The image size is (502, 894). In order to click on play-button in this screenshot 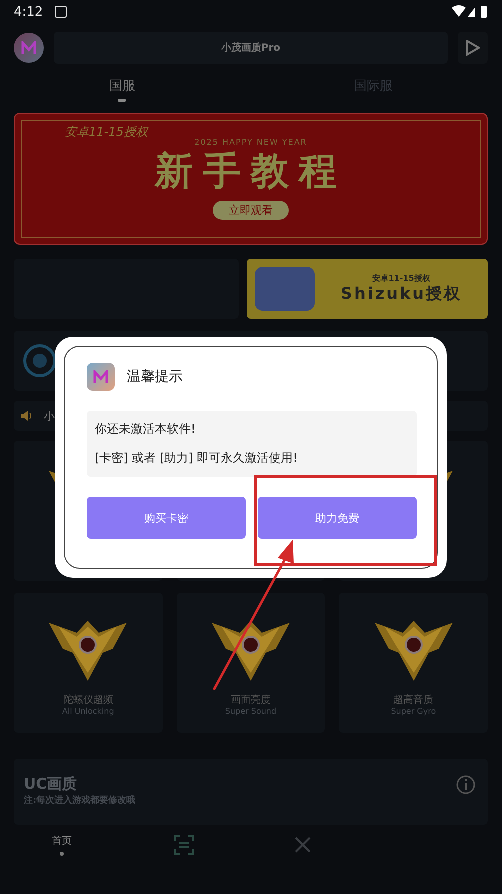, I will do `click(473, 48)`.